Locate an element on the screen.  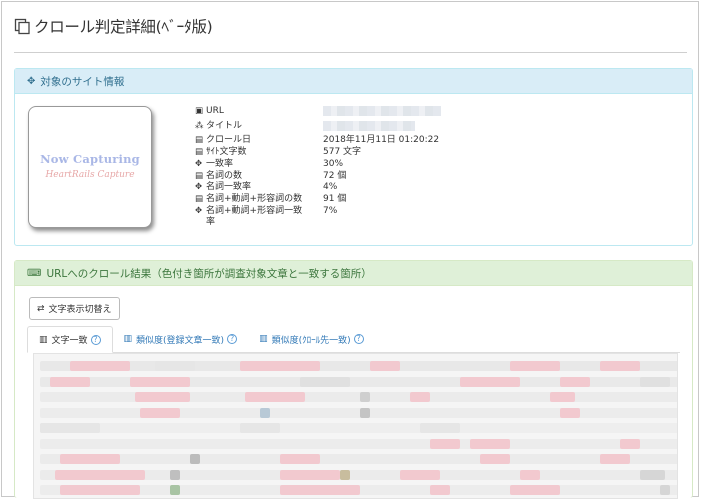
info-row: ▤ ｻｲﾄ文字数 577 文字 is located at coordinates (359, 153).